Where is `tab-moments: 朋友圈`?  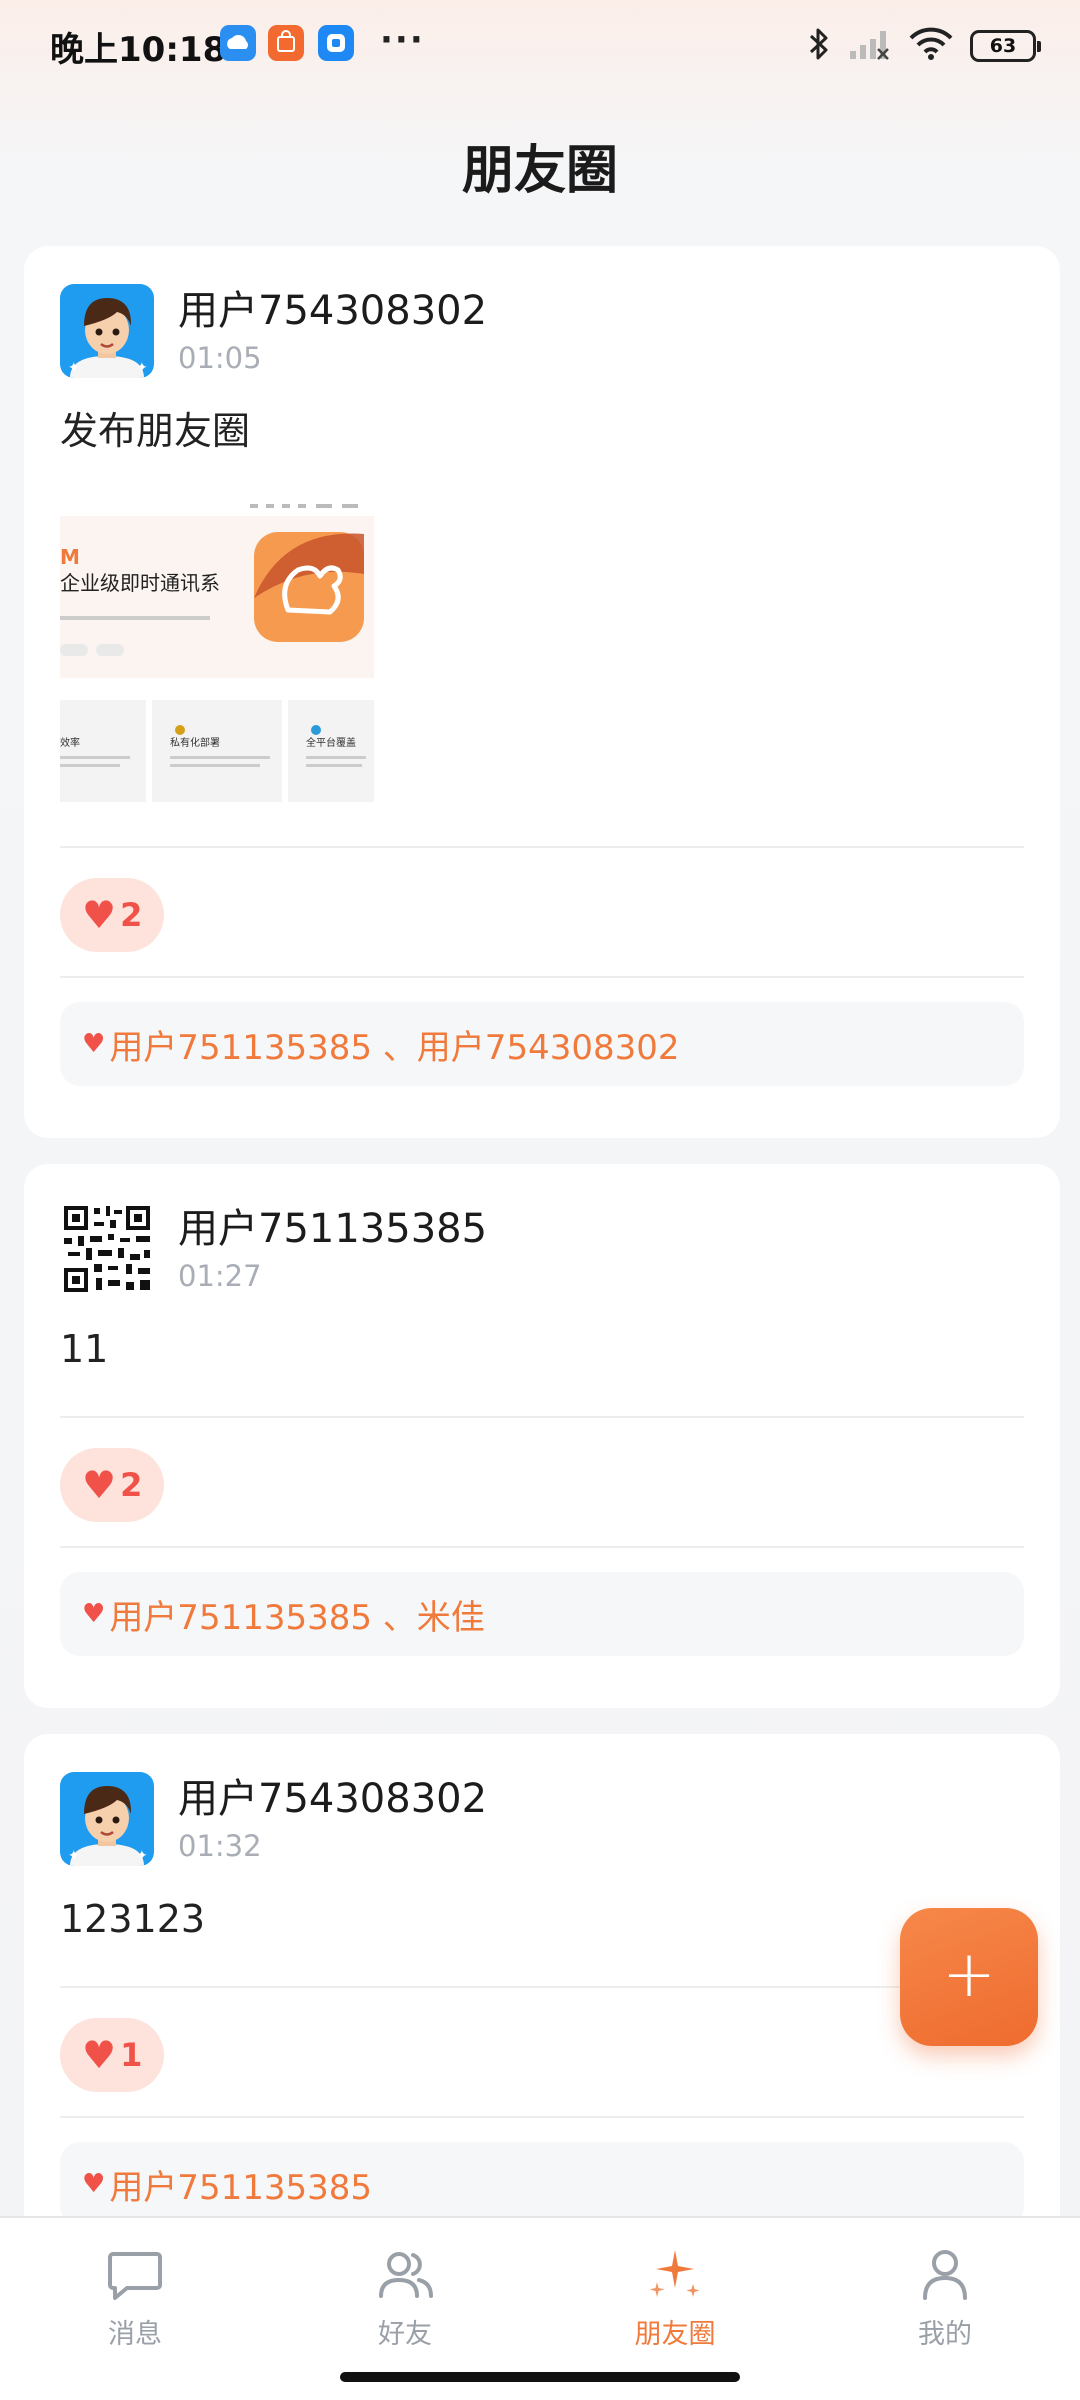 tab-moments: 朋友圈 is located at coordinates (675, 2291).